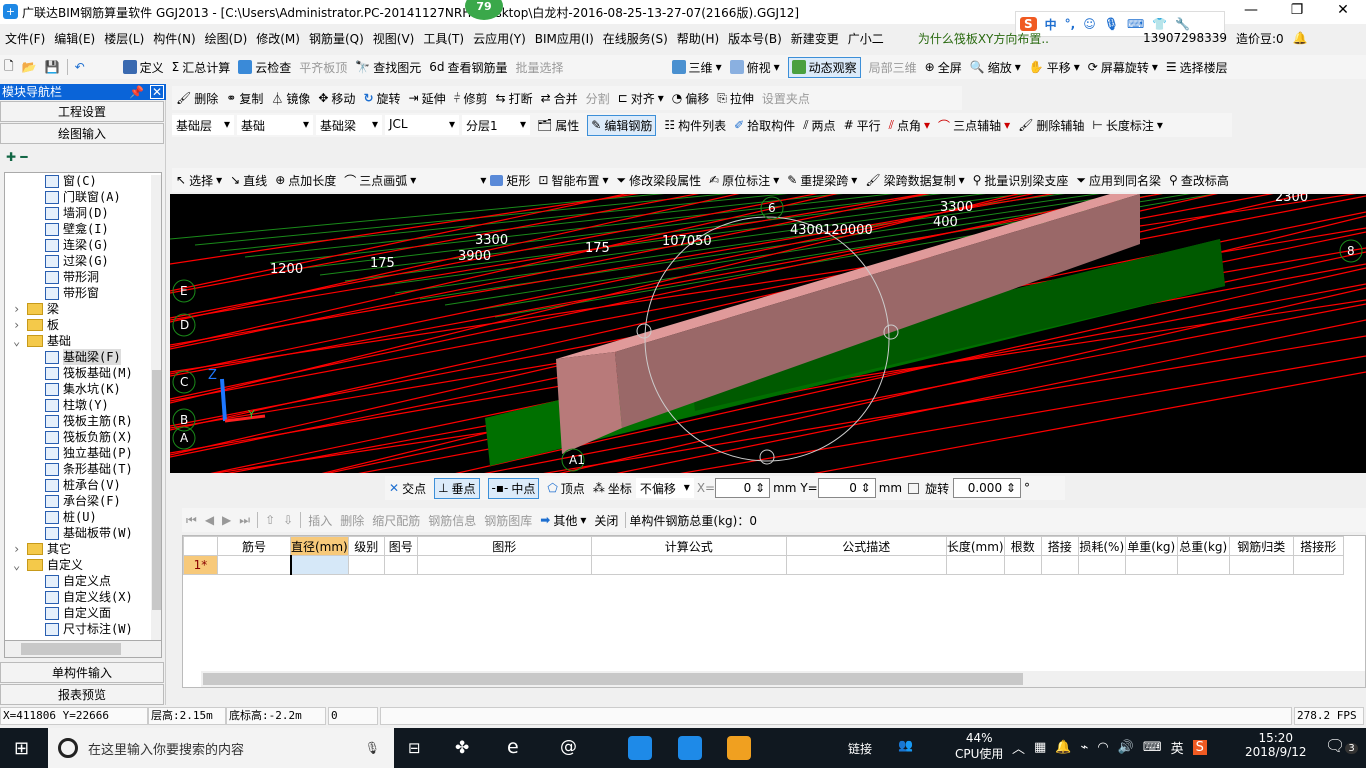 Image resolution: width=1366 pixels, height=768 pixels. I want to click on layer-select: 分层1 ▾, so click(496, 125).